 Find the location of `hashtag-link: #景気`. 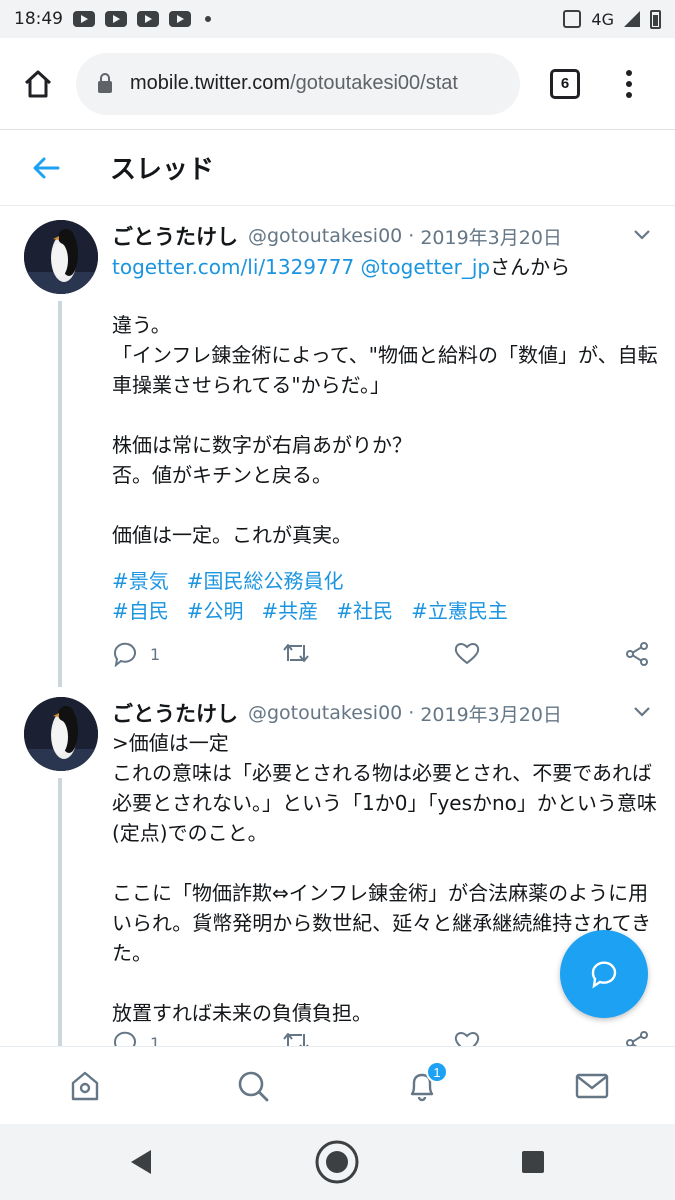

hashtag-link: #景気 is located at coordinates (140, 581).